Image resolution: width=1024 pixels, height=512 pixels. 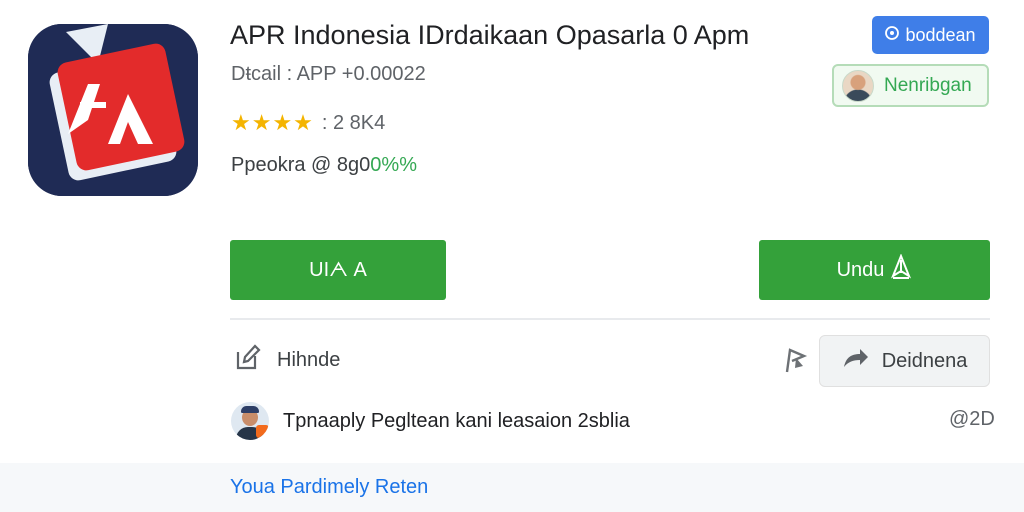 I want to click on top-action-button: boddean, so click(x=930, y=35).